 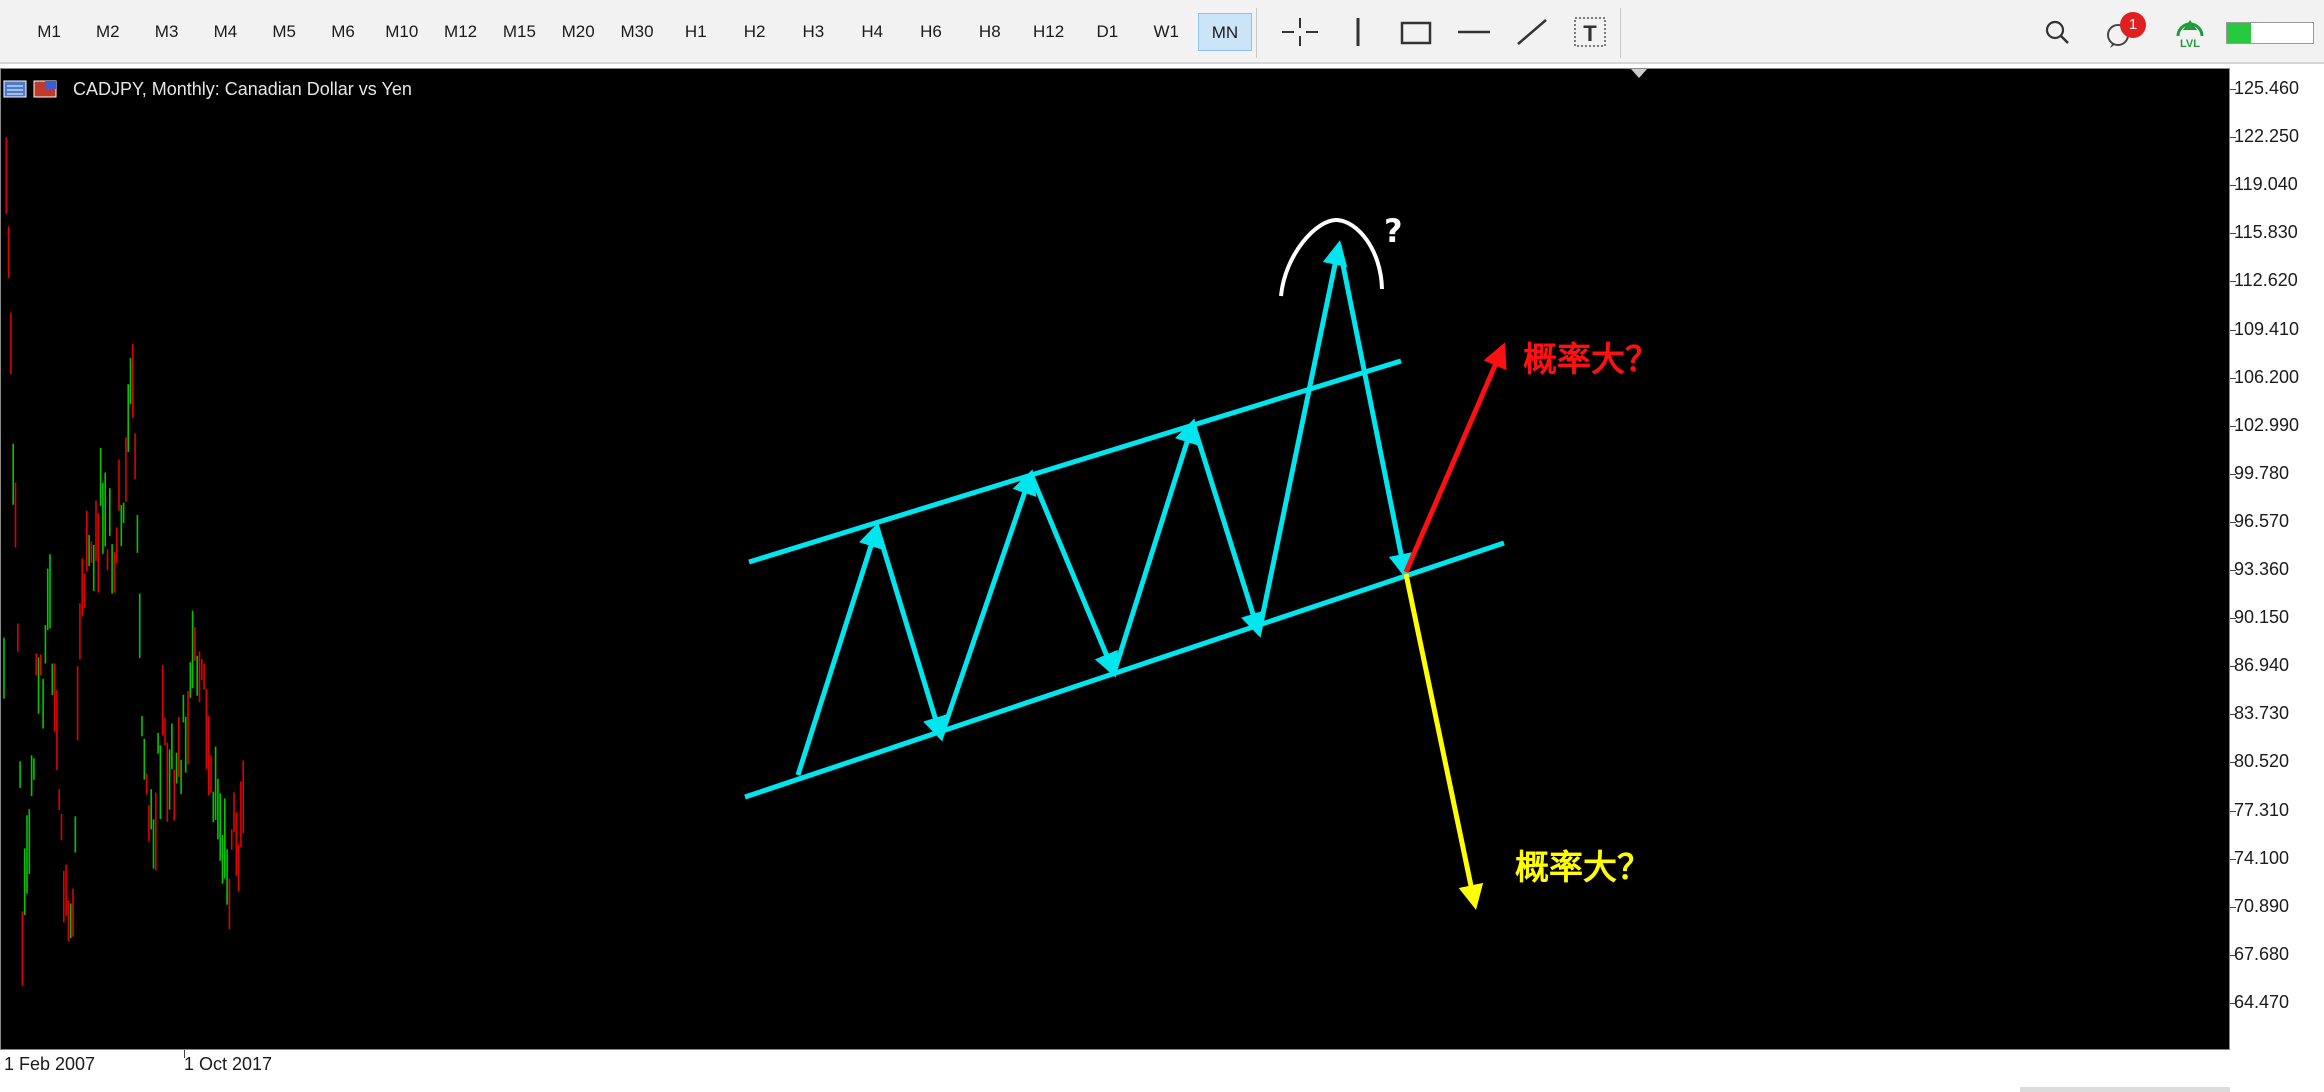 What do you see at coordinates (225, 32) in the screenshot?
I see `timeframe-m4: M4` at bounding box center [225, 32].